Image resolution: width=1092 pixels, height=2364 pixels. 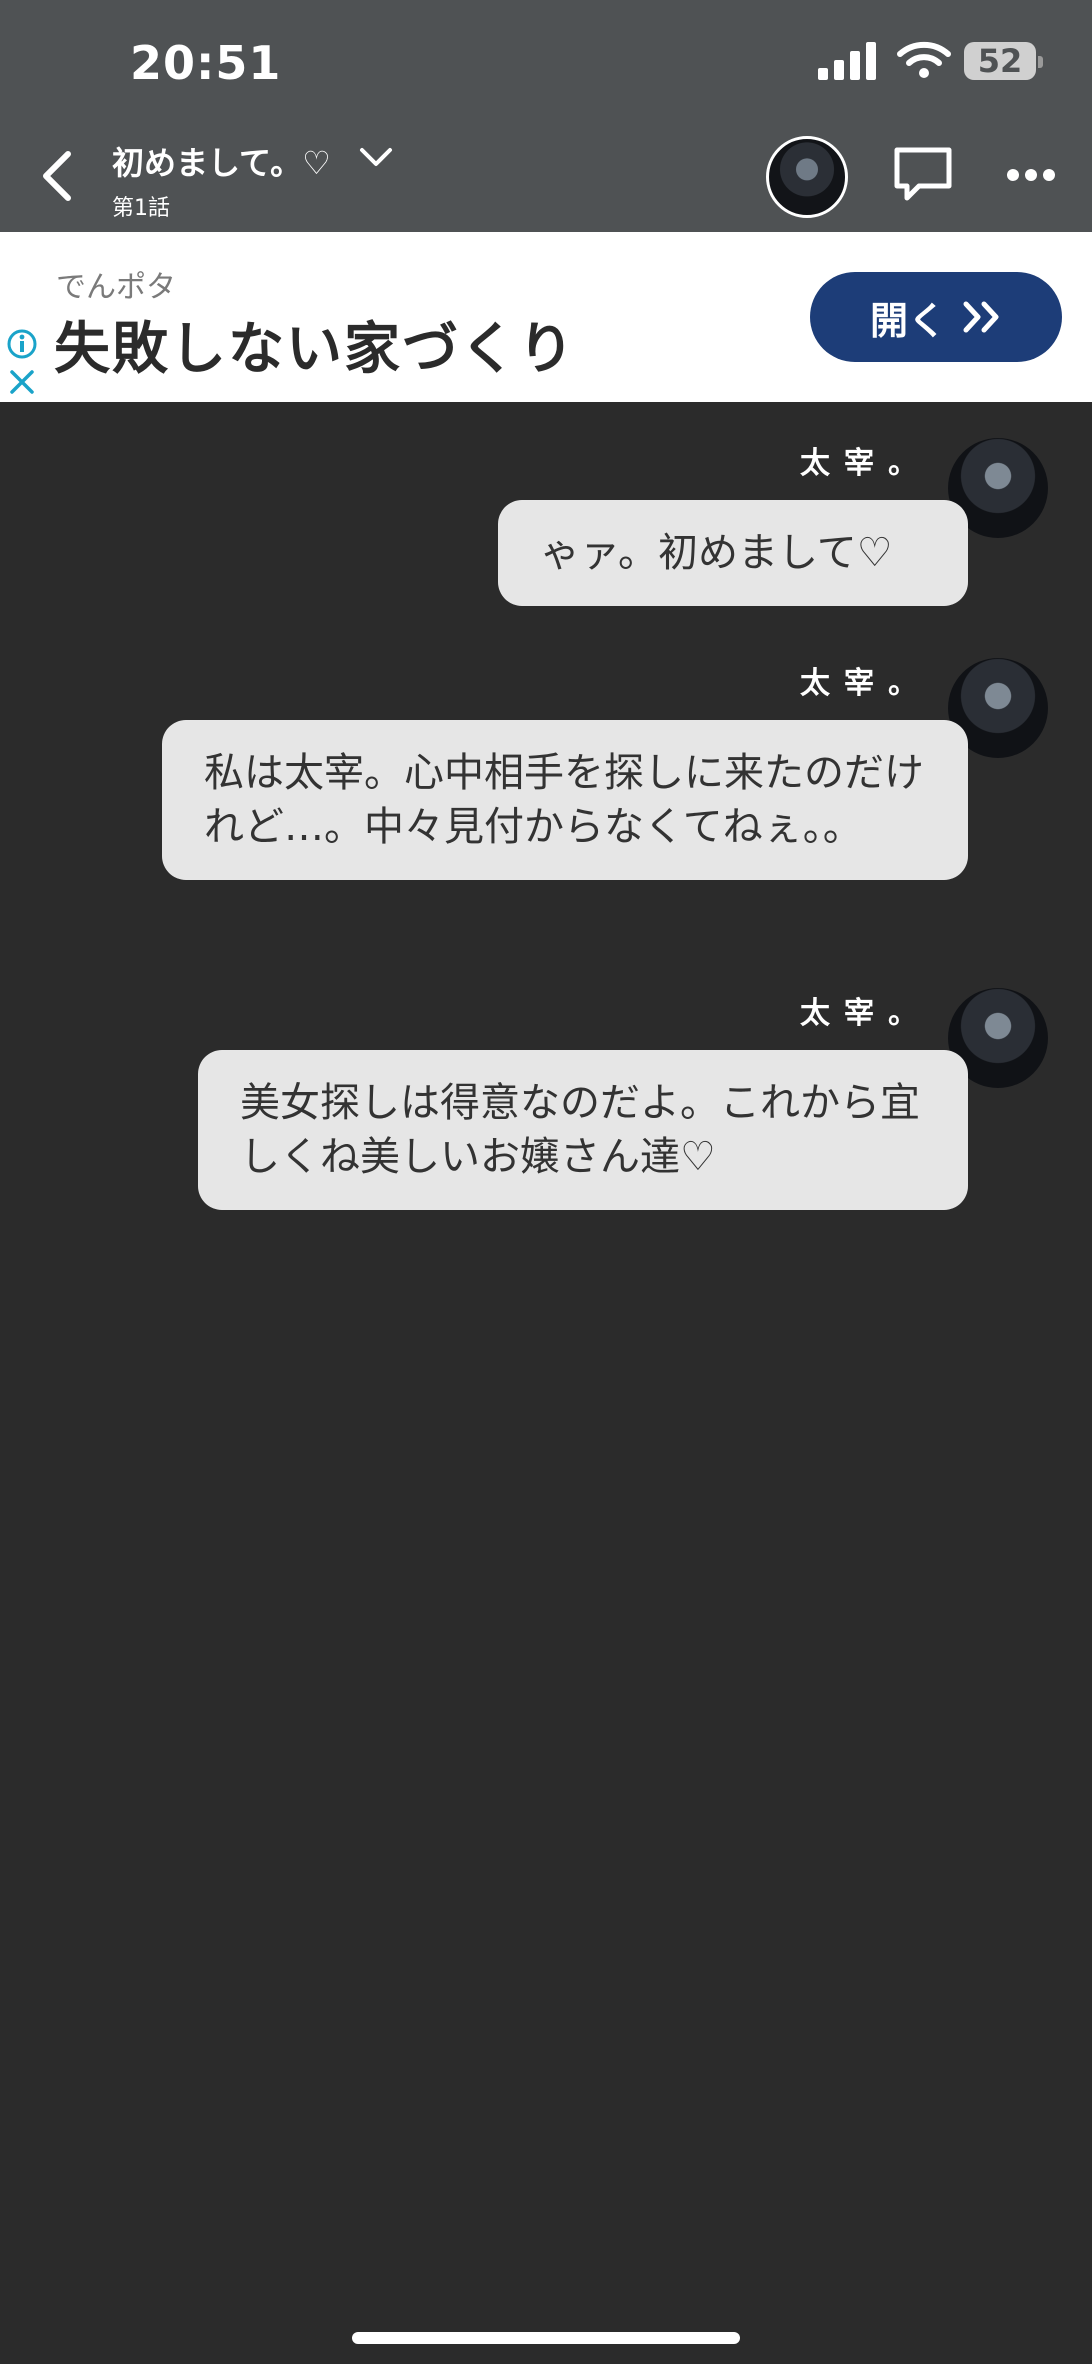 What do you see at coordinates (58, 176) in the screenshot?
I see `back-chevron-icon` at bounding box center [58, 176].